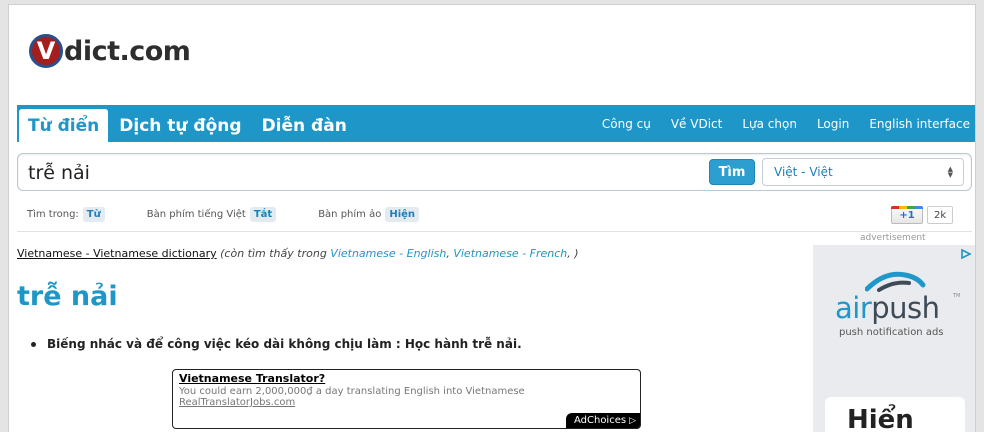 This screenshot has height=432, width=984. What do you see at coordinates (406, 378) in the screenshot?
I see `ad-title-link: Vietnamese Translator?` at bounding box center [406, 378].